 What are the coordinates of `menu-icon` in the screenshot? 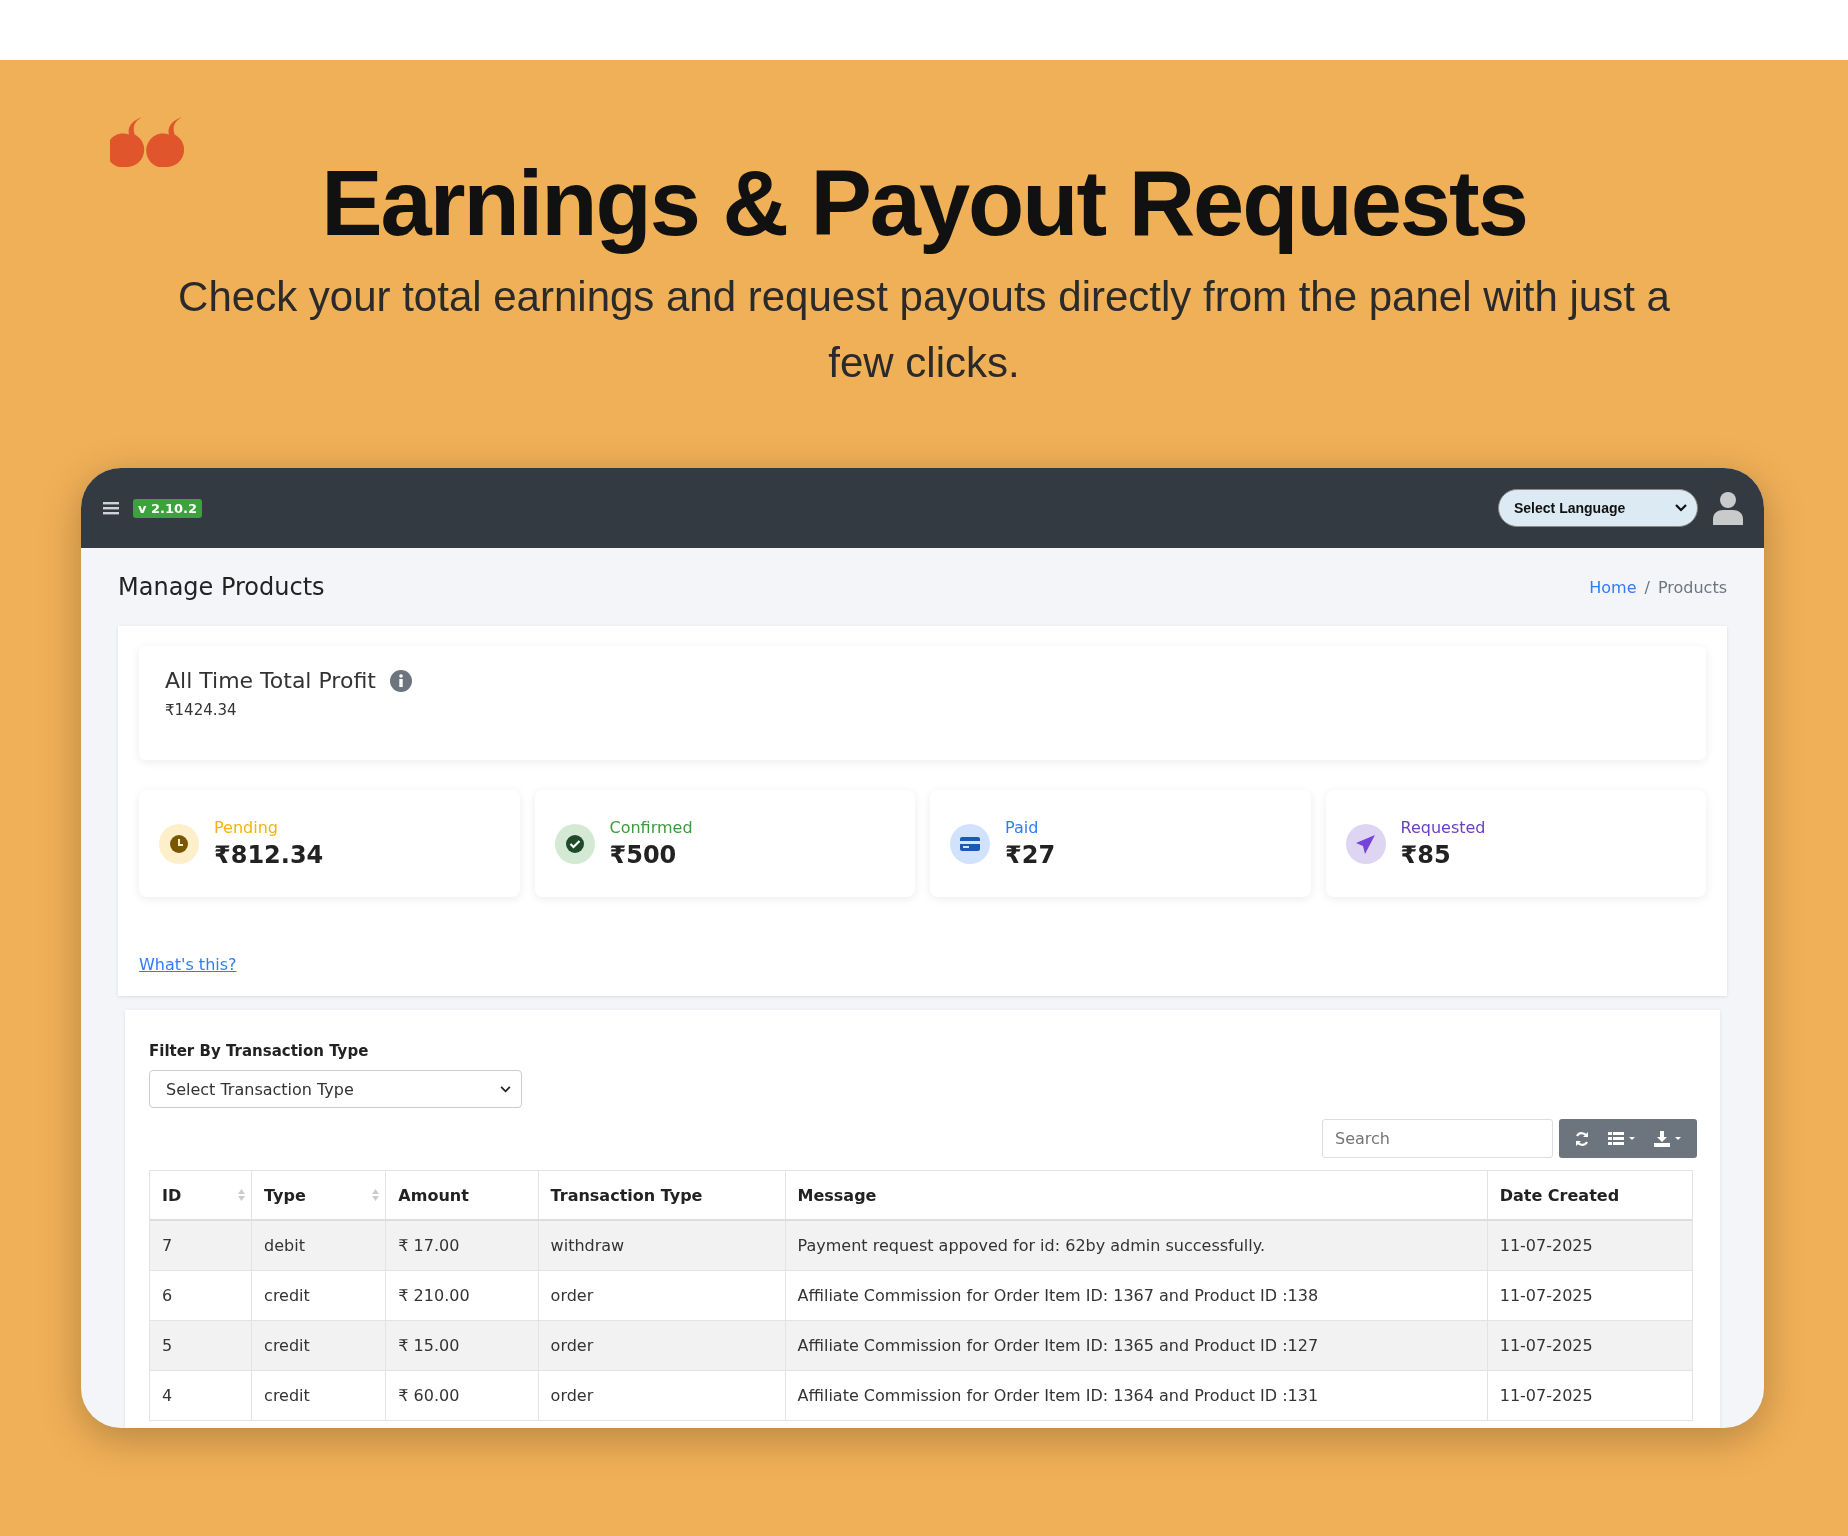 It's located at (111, 508).